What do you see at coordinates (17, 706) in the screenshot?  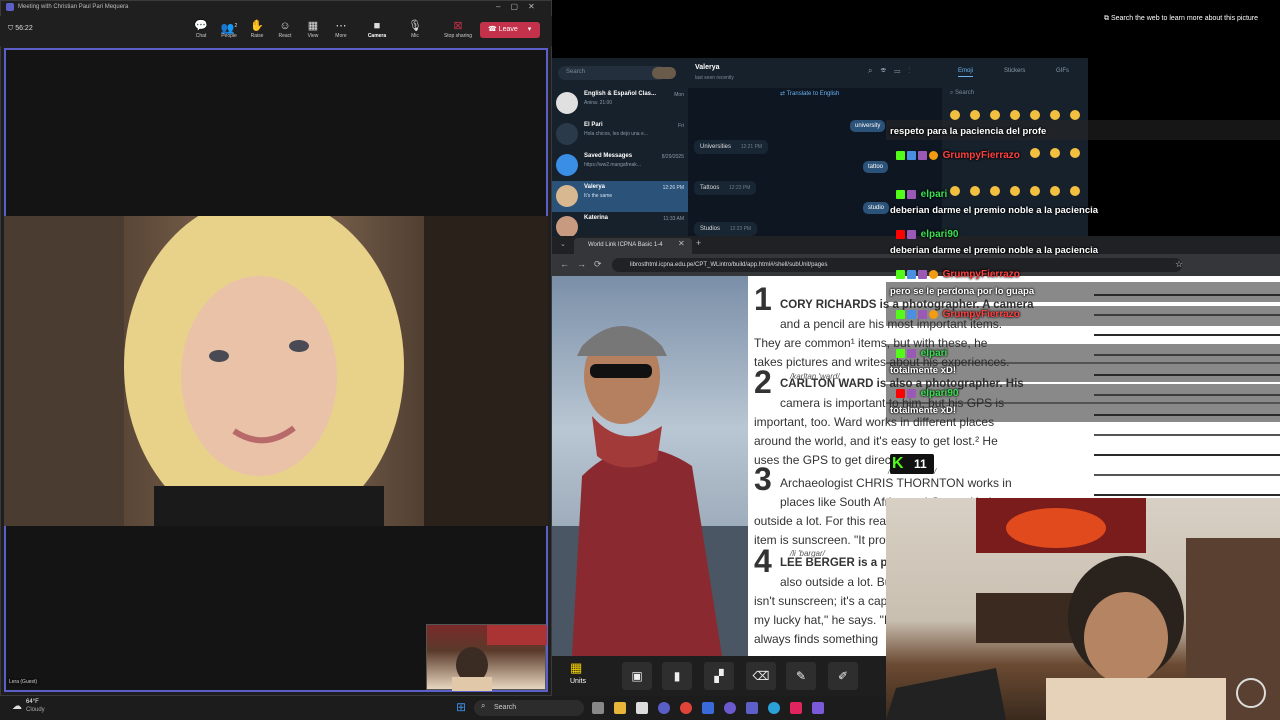 I see `weather-icon: ☁` at bounding box center [17, 706].